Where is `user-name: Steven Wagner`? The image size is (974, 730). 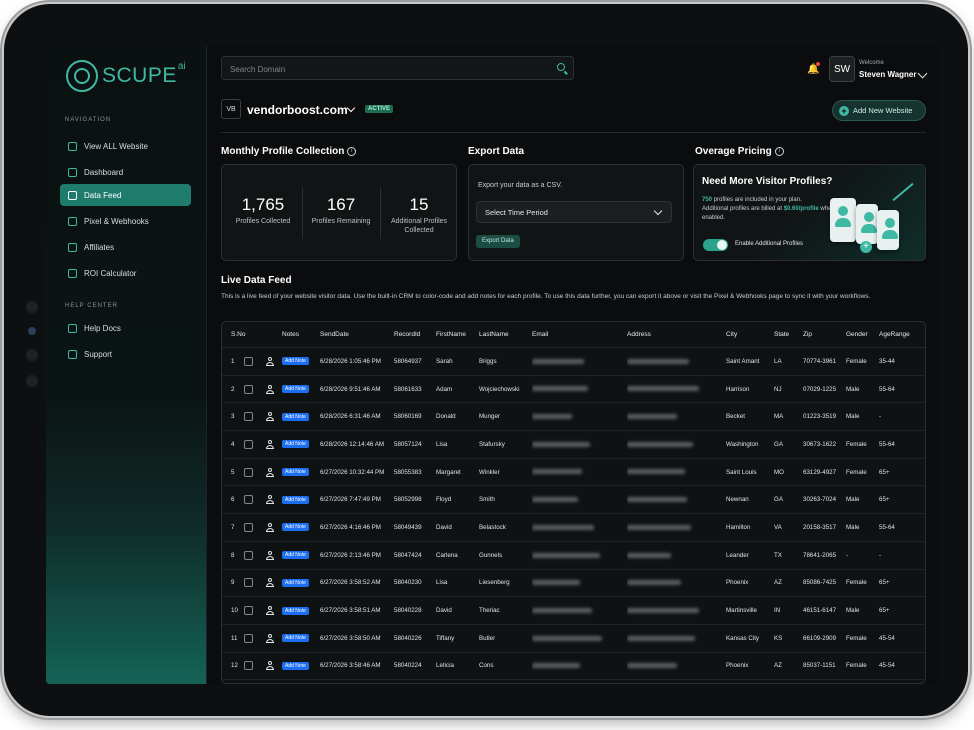 user-name: Steven Wagner is located at coordinates (888, 74).